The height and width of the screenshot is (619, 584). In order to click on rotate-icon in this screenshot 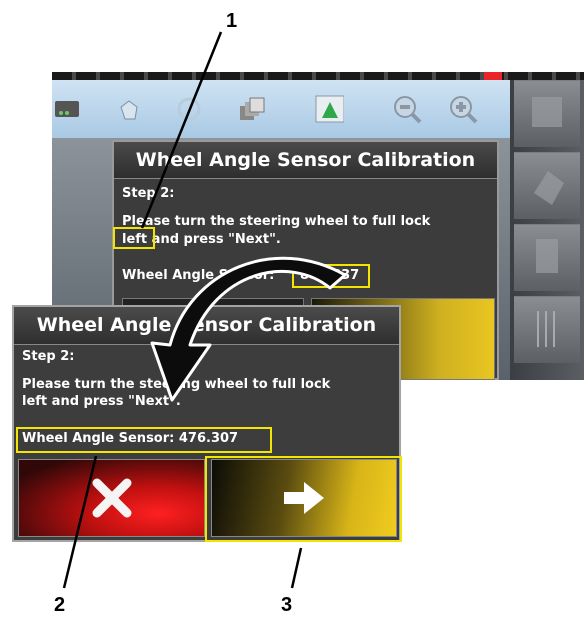, I will do `click(549, 188)`.